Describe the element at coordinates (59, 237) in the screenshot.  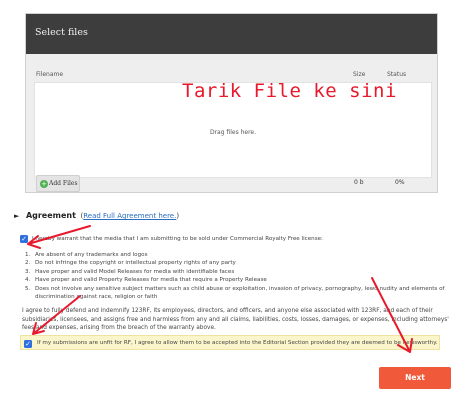
I see `arrow-warranty` at that location.